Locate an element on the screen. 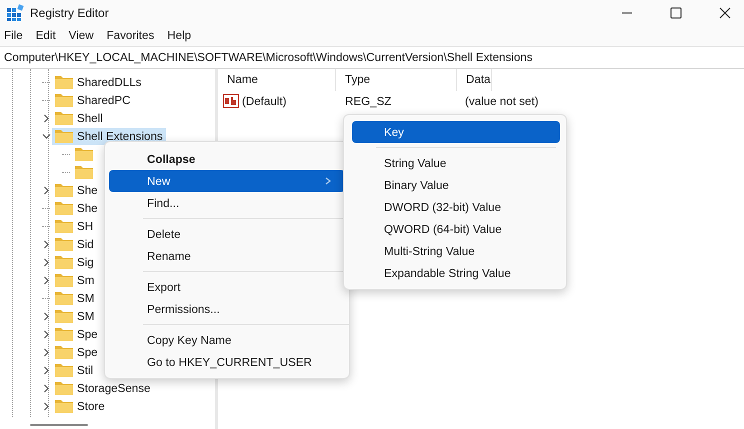 The height and width of the screenshot is (429, 744). menu-item: Key is located at coordinates (456, 132).